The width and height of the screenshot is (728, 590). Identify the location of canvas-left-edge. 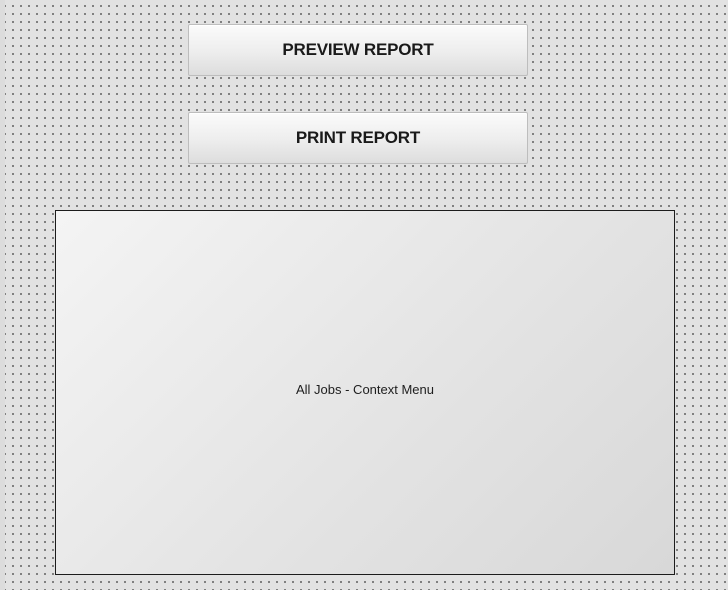
(2, 295).